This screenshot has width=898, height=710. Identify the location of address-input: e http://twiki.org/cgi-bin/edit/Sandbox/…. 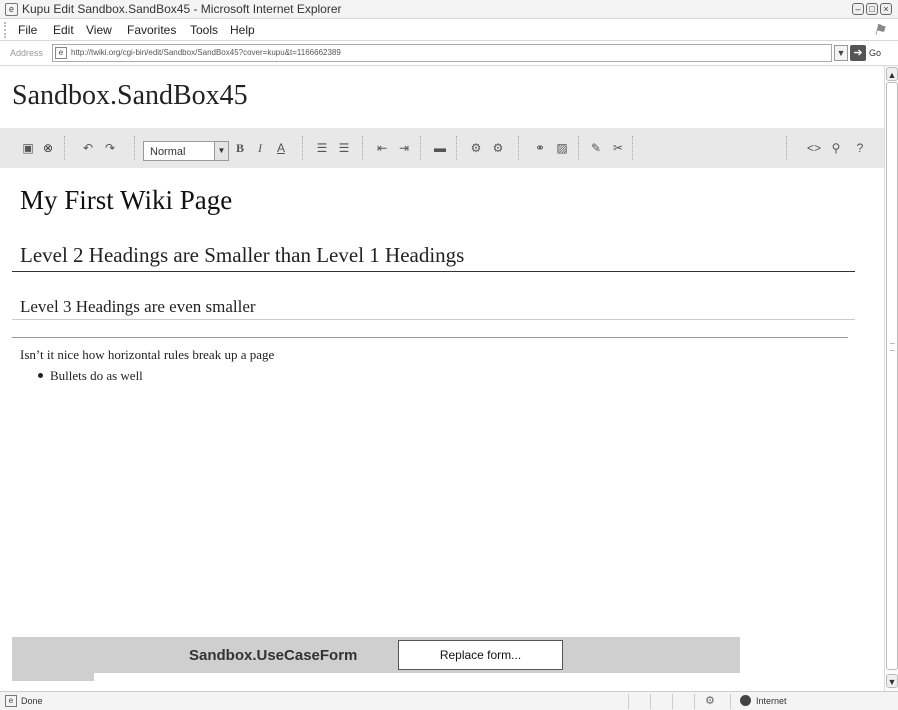
(442, 53).